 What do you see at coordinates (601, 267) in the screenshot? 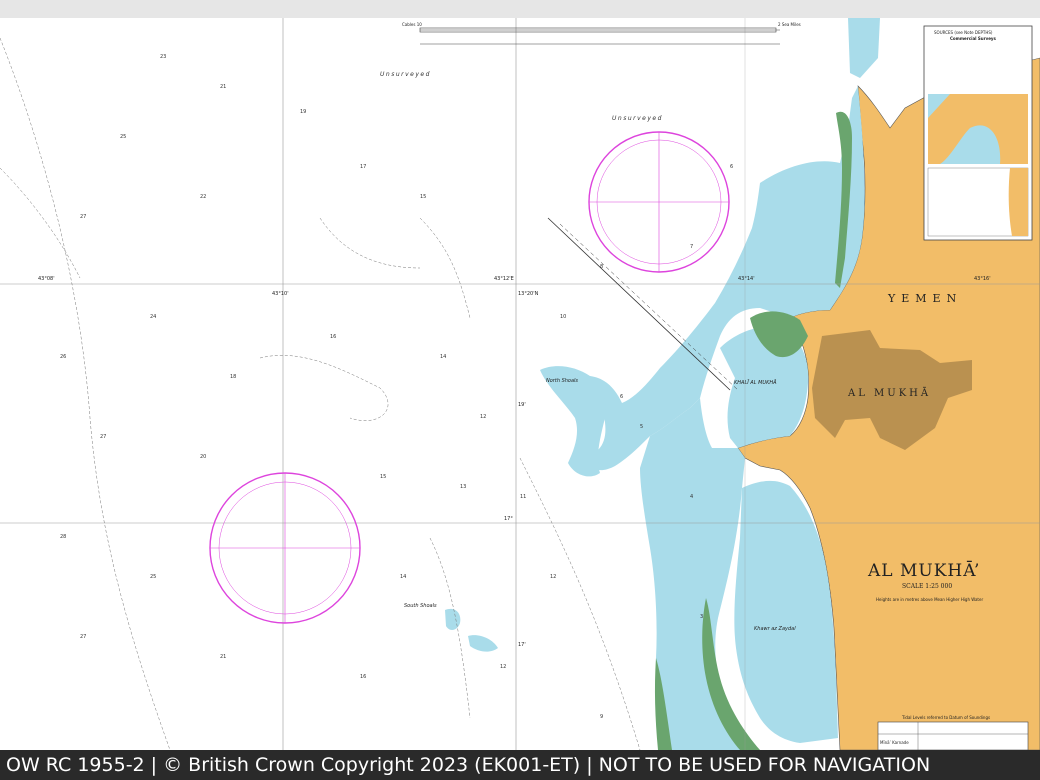
I see `svg-text: 8` at bounding box center [601, 267].